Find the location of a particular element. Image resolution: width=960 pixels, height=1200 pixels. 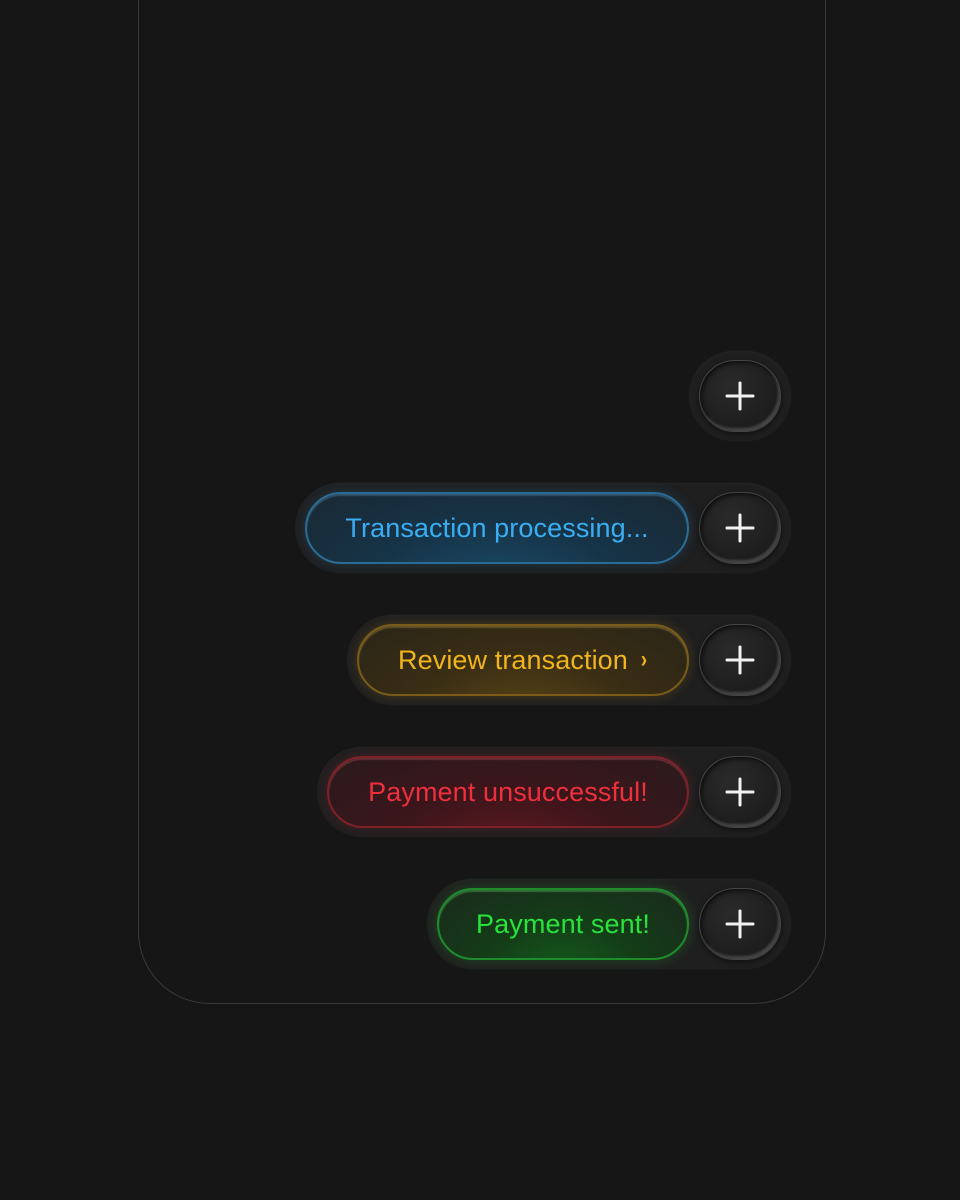

status-label: Review transaction is located at coordinates (513, 659).